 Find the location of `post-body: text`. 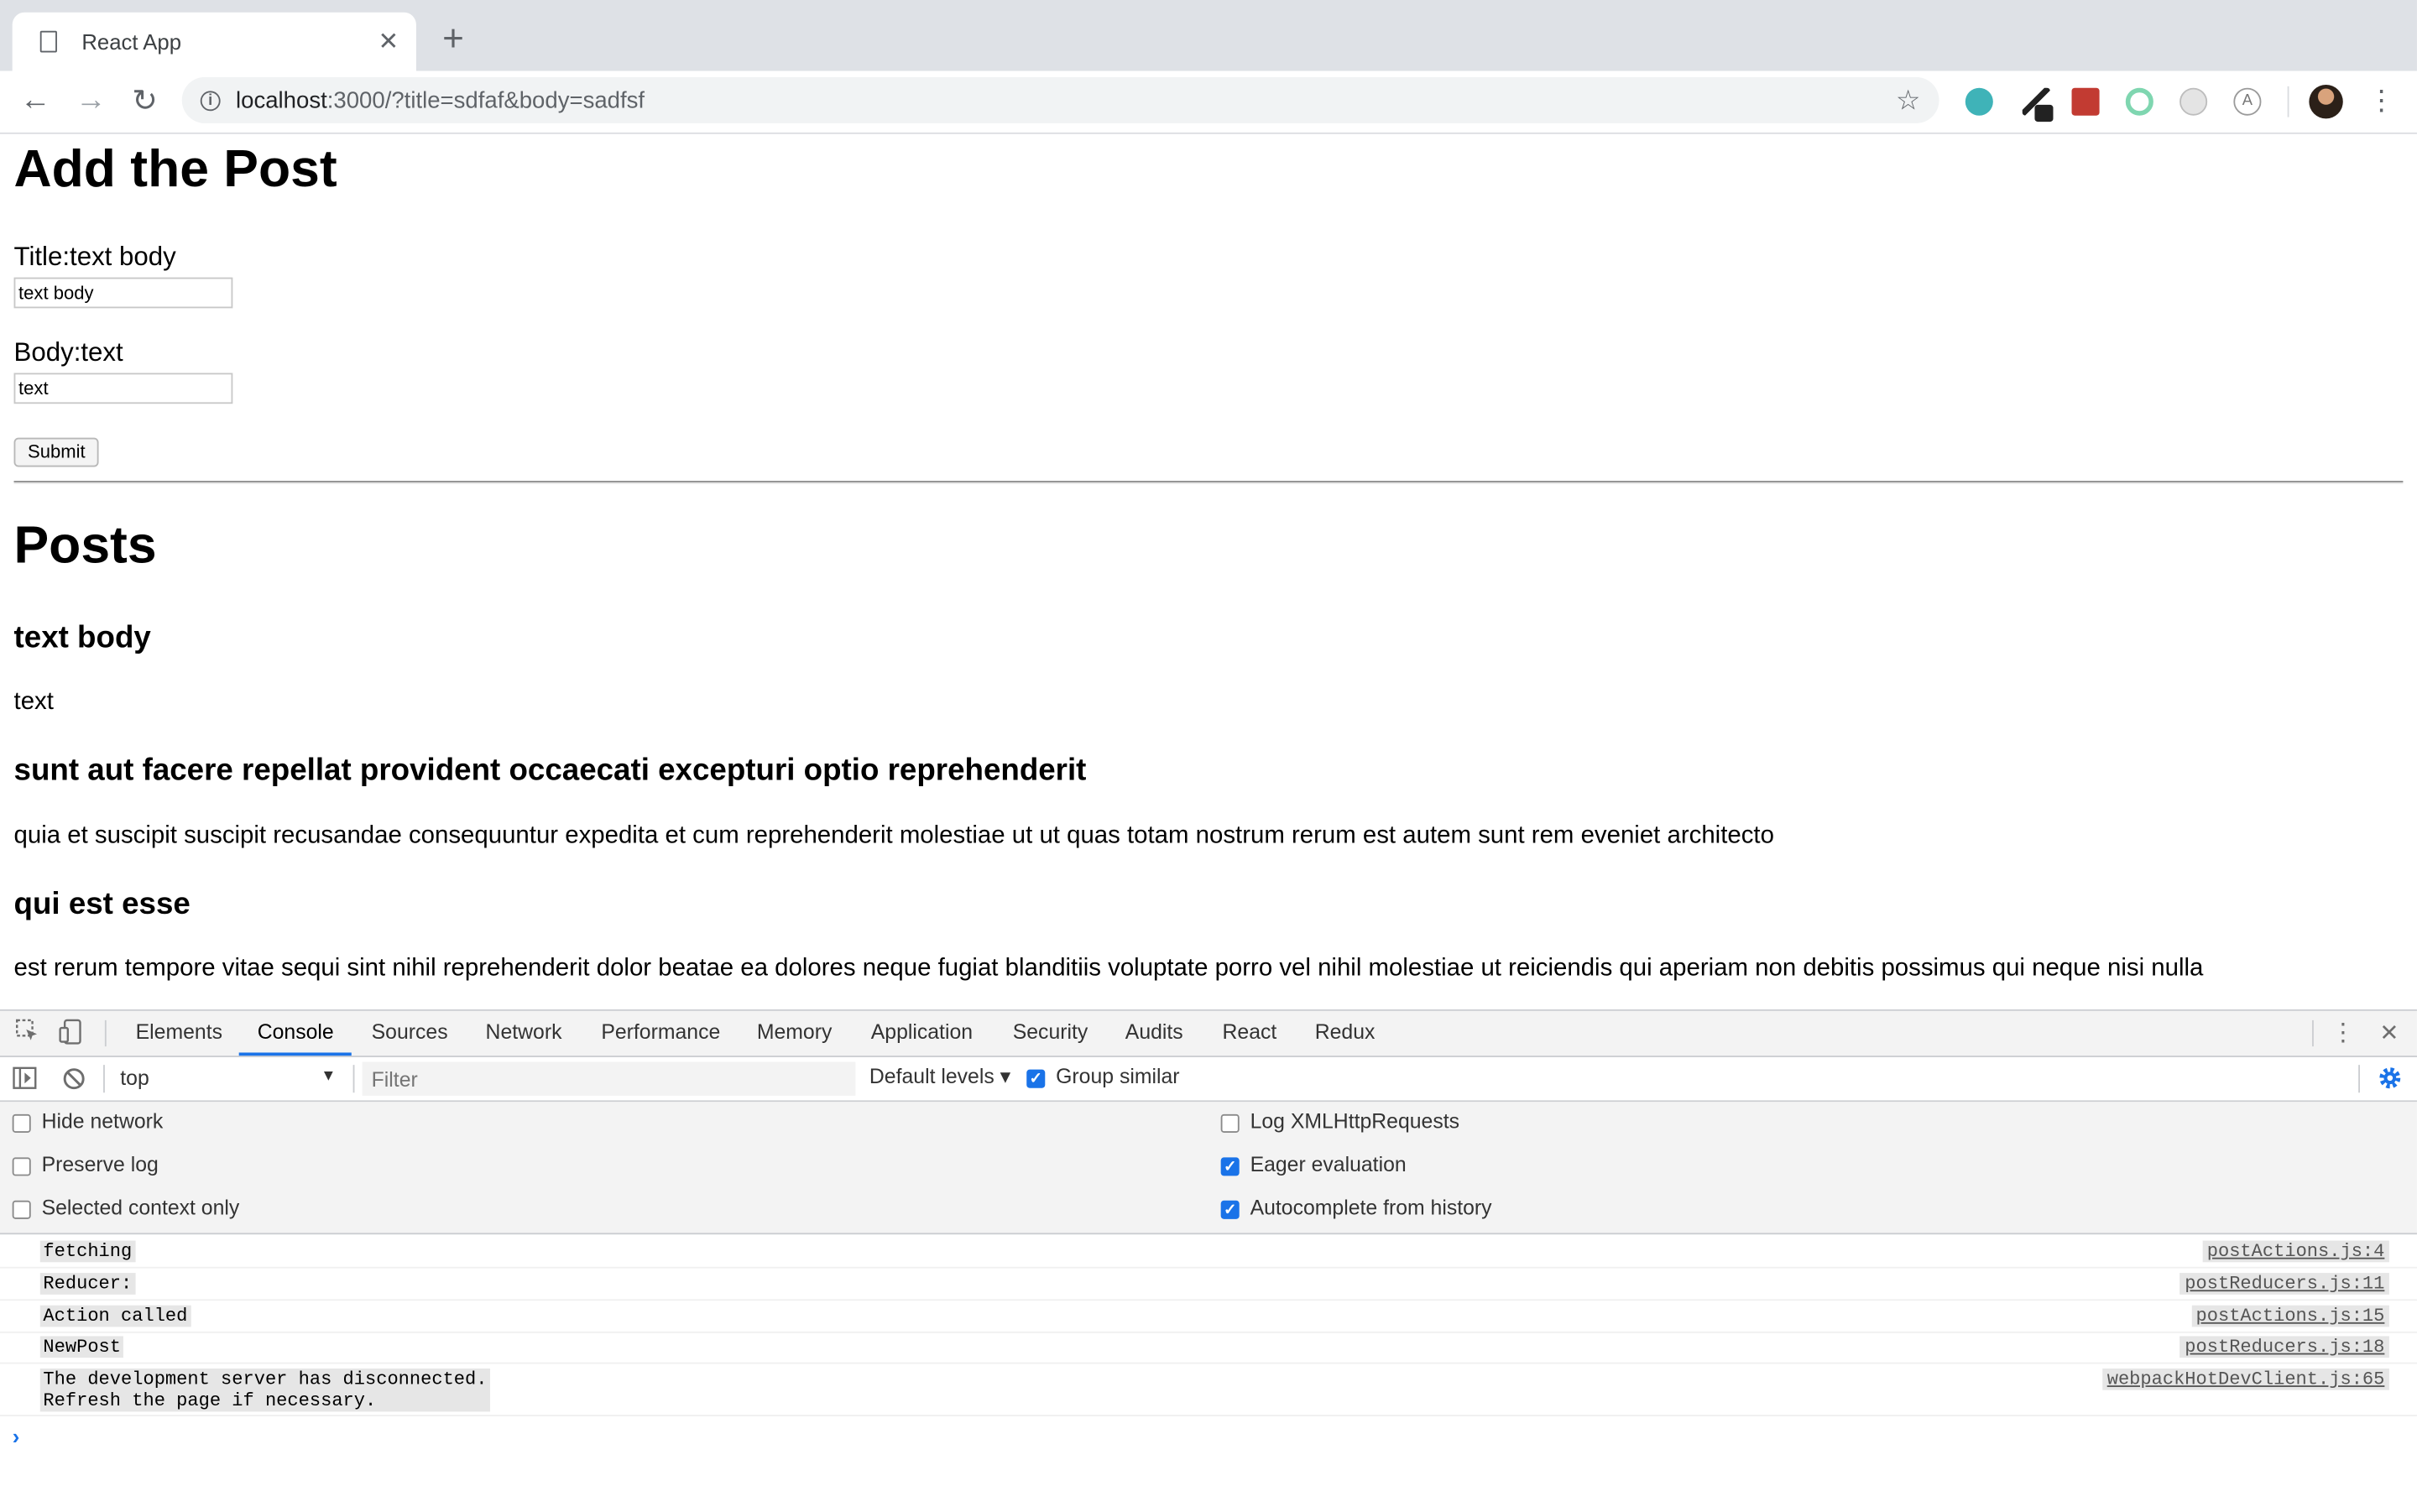

post-body: text is located at coordinates (33, 703).